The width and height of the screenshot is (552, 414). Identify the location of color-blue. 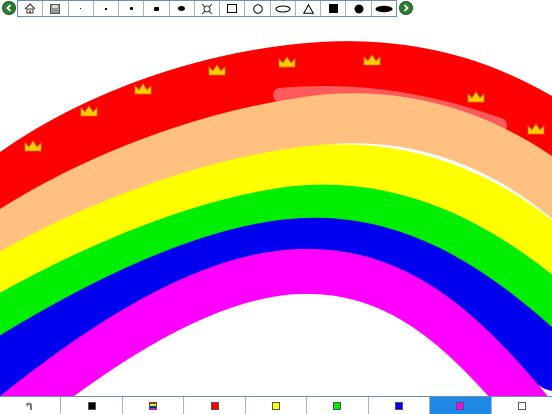
(400, 405).